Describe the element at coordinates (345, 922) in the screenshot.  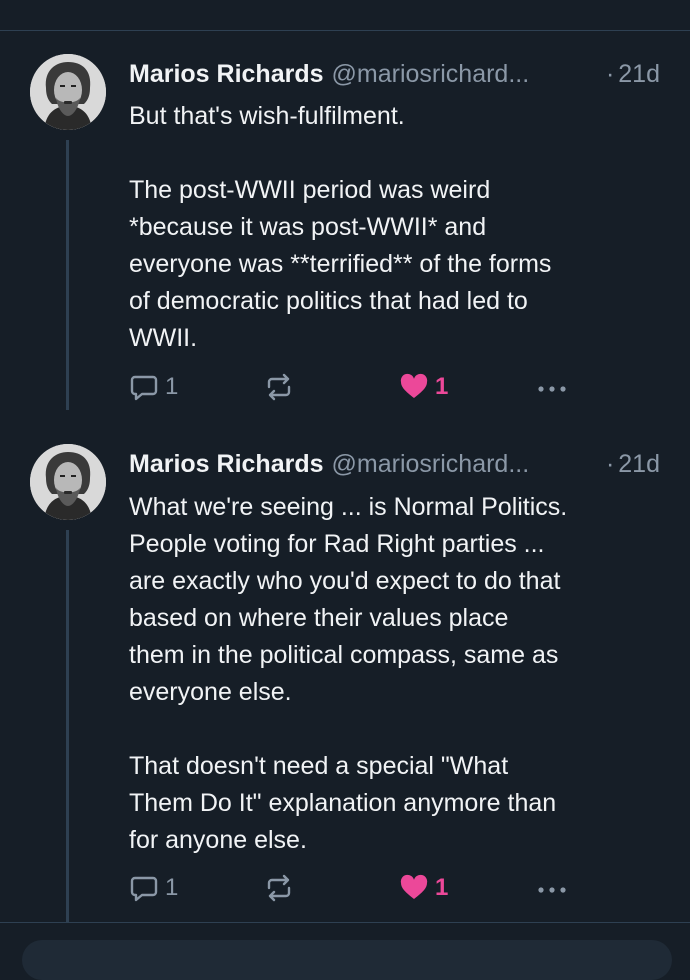
I see `bottom-divider` at that location.